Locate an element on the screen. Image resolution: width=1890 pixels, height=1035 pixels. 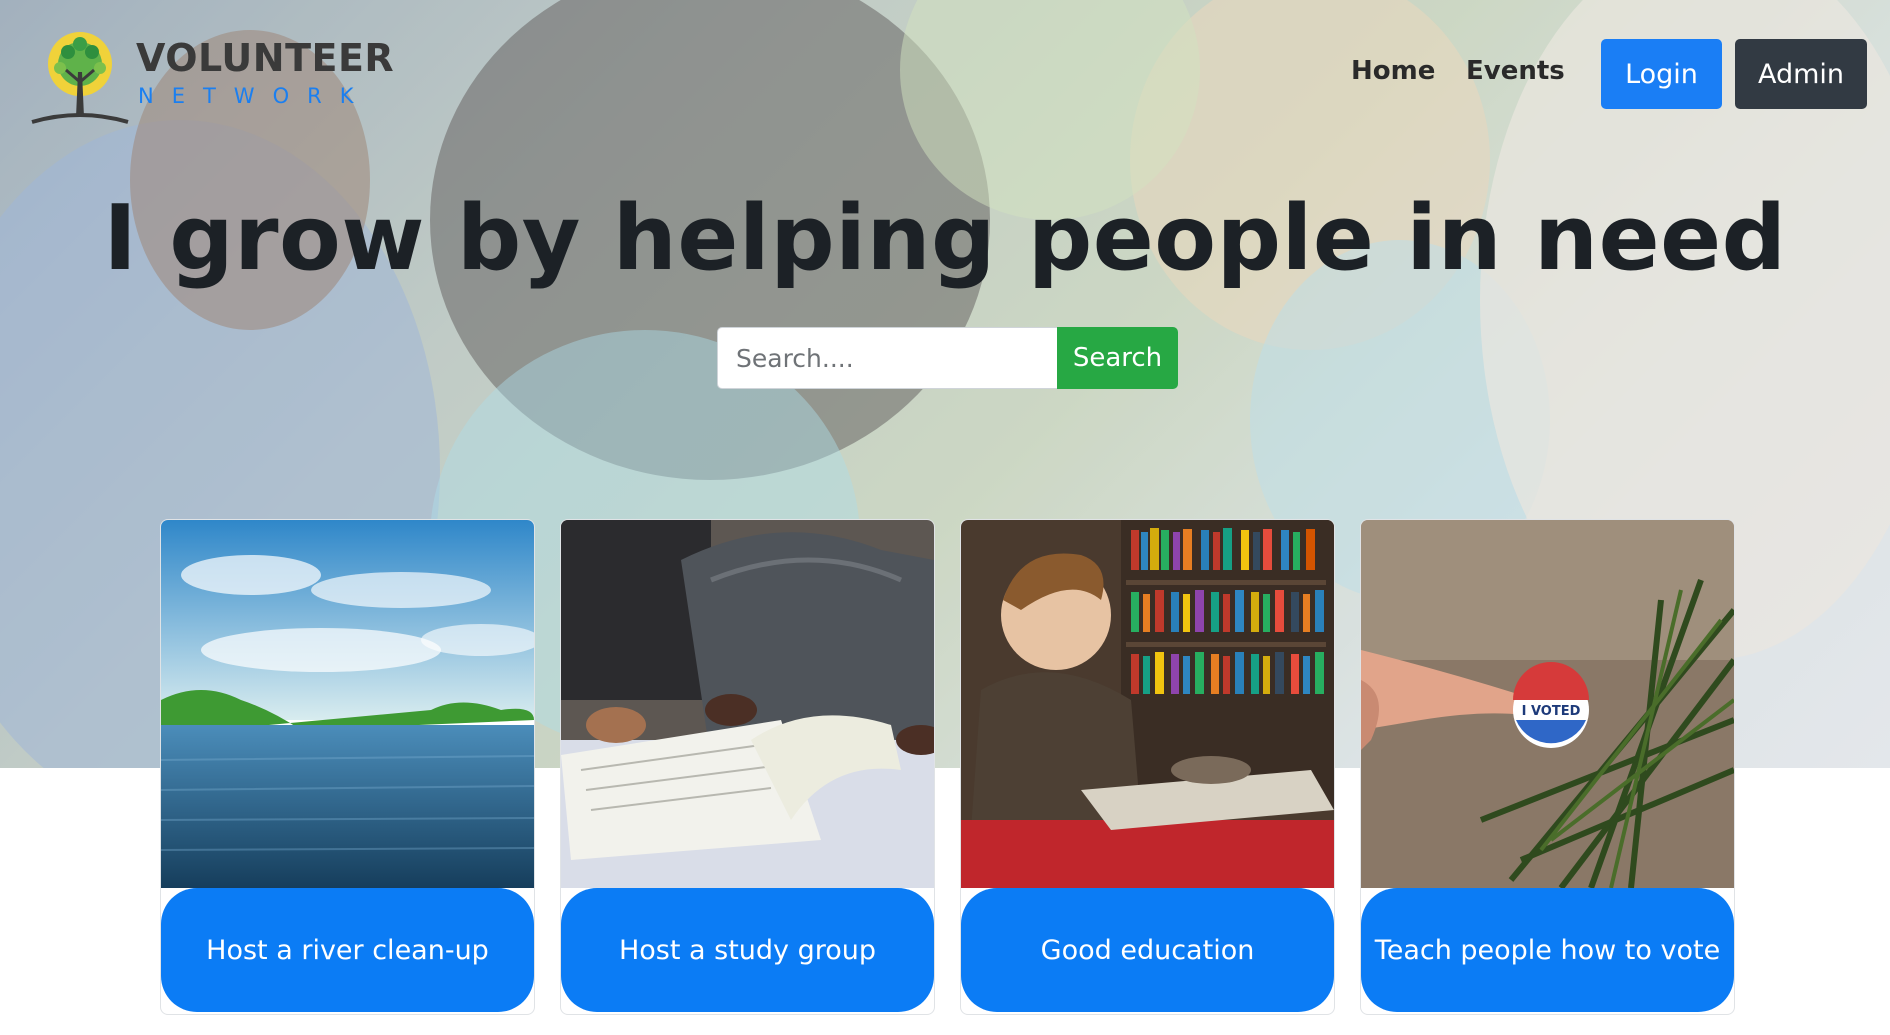
login-button: Login is located at coordinates (1661, 74).